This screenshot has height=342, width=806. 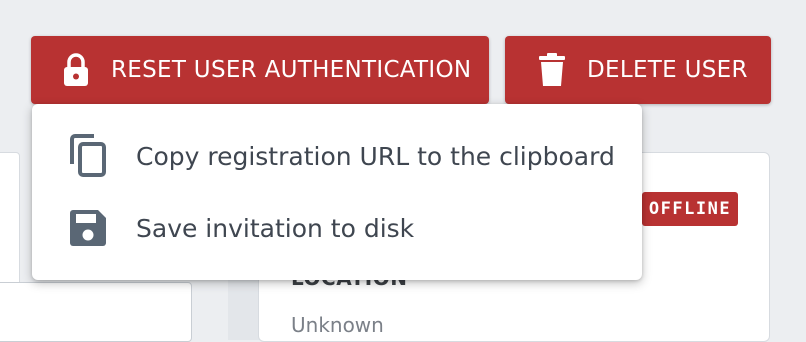 What do you see at coordinates (96, 312) in the screenshot?
I see `left-inner-card` at bounding box center [96, 312].